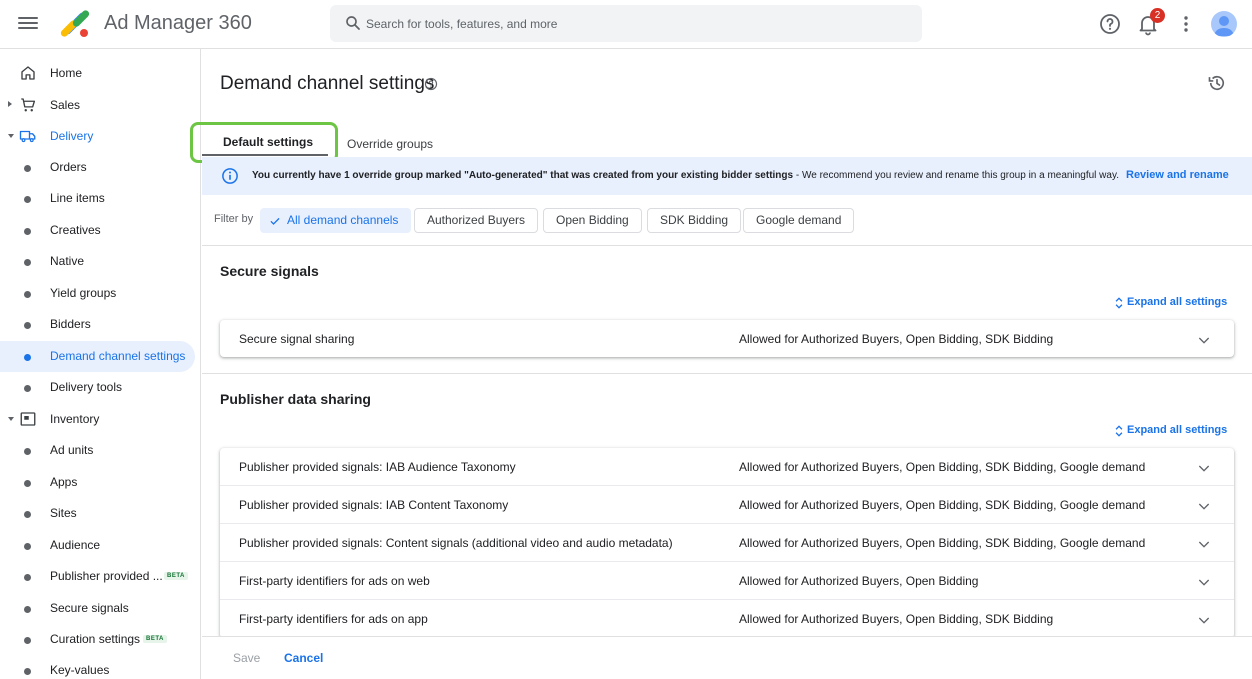  I want to click on sidebar-item-line-items: Line items, so click(97, 198).